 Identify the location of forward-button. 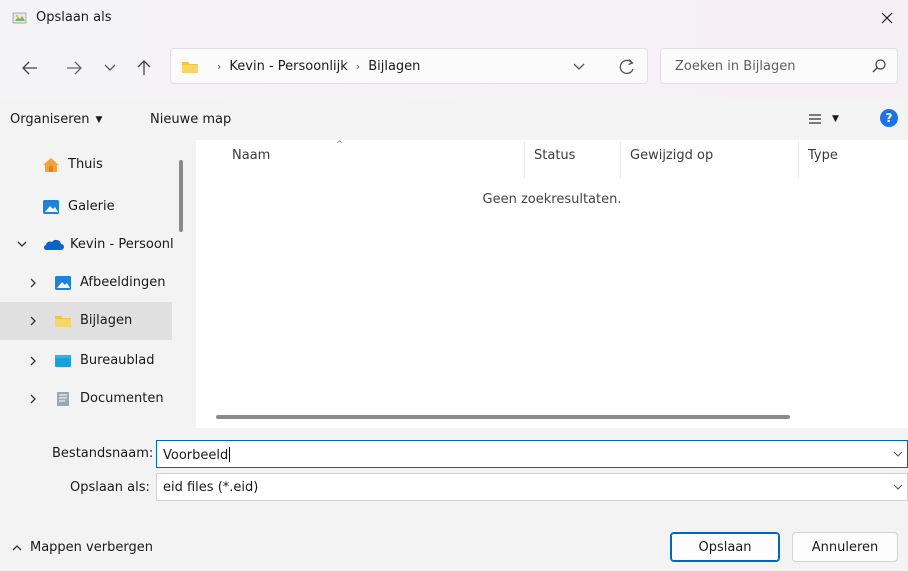
(74, 68).